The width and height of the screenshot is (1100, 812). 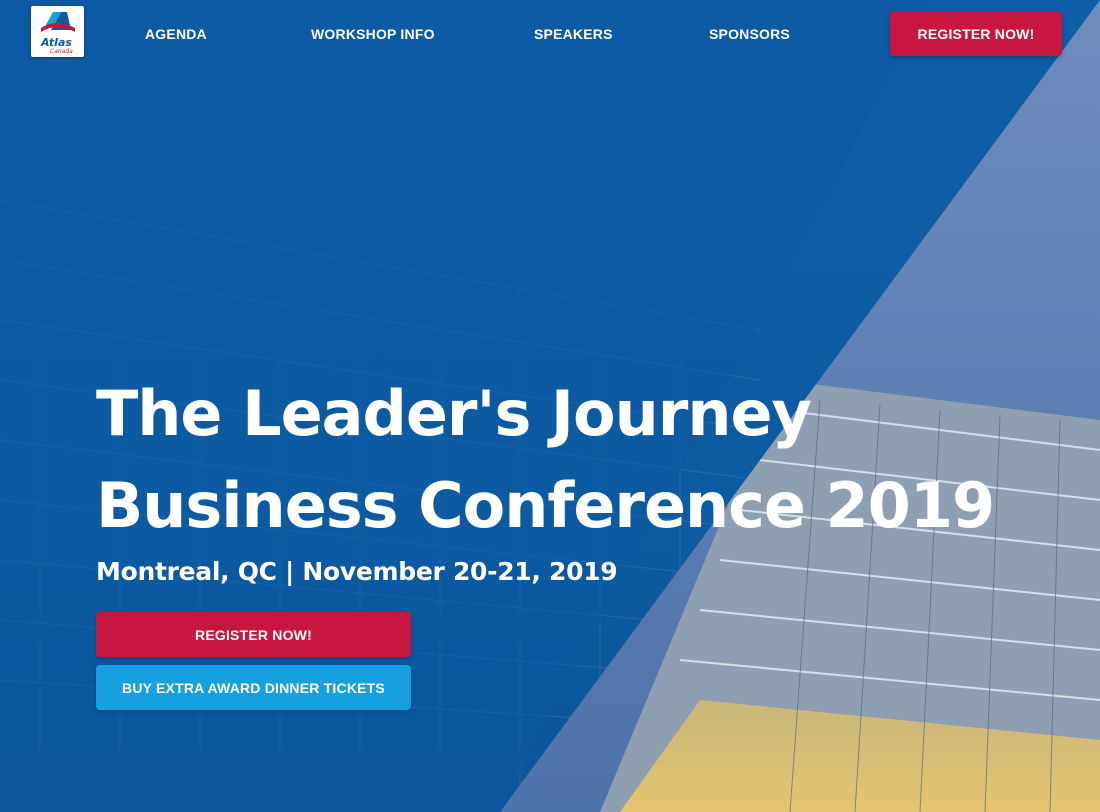 What do you see at coordinates (357, 571) in the screenshot?
I see `event-location-date: Montreal, QC | November 20-21, 2019` at bounding box center [357, 571].